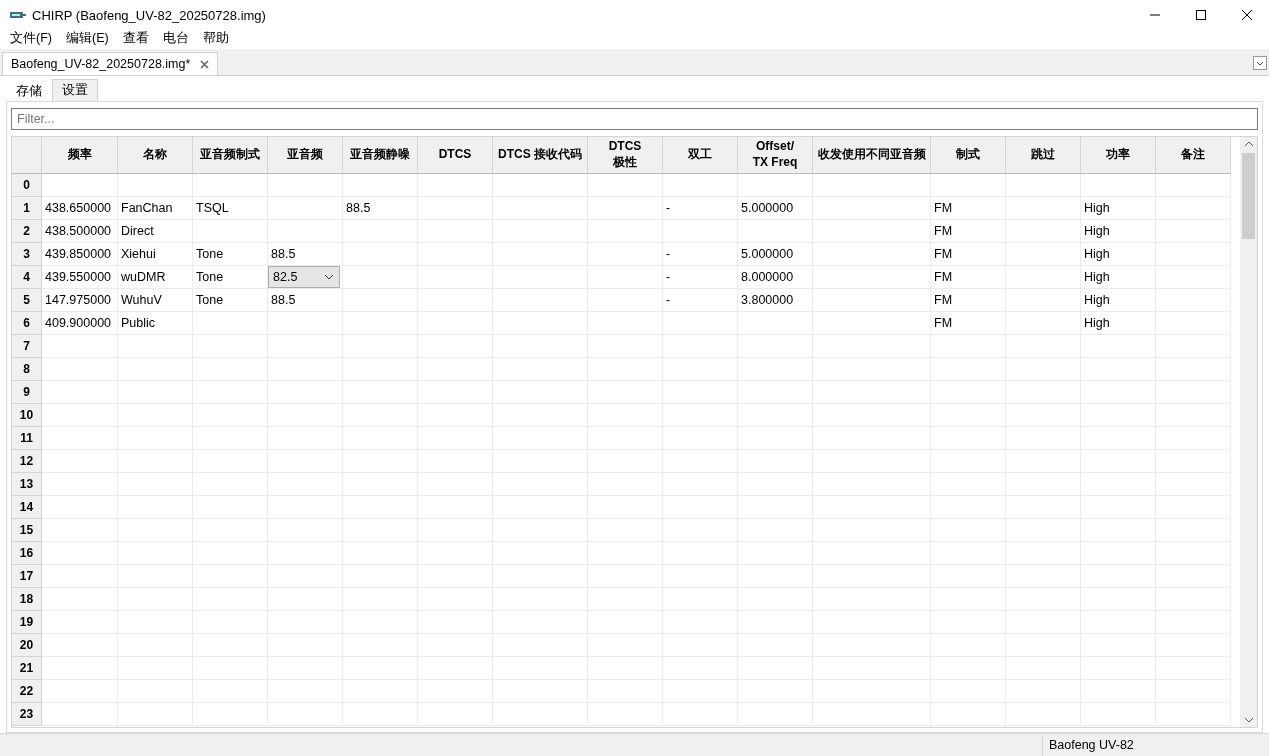 This screenshot has height=756, width=1269. I want to click on row-header: 19, so click(27, 622).